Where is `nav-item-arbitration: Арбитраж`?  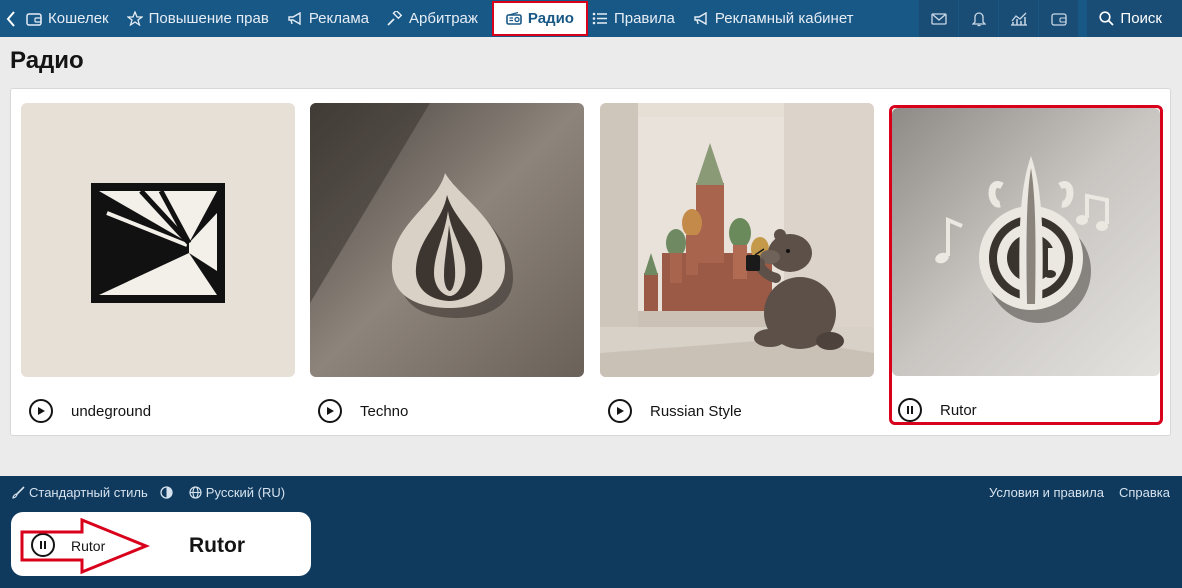
nav-item-arbitration: Арбитраж is located at coordinates (437, 18).